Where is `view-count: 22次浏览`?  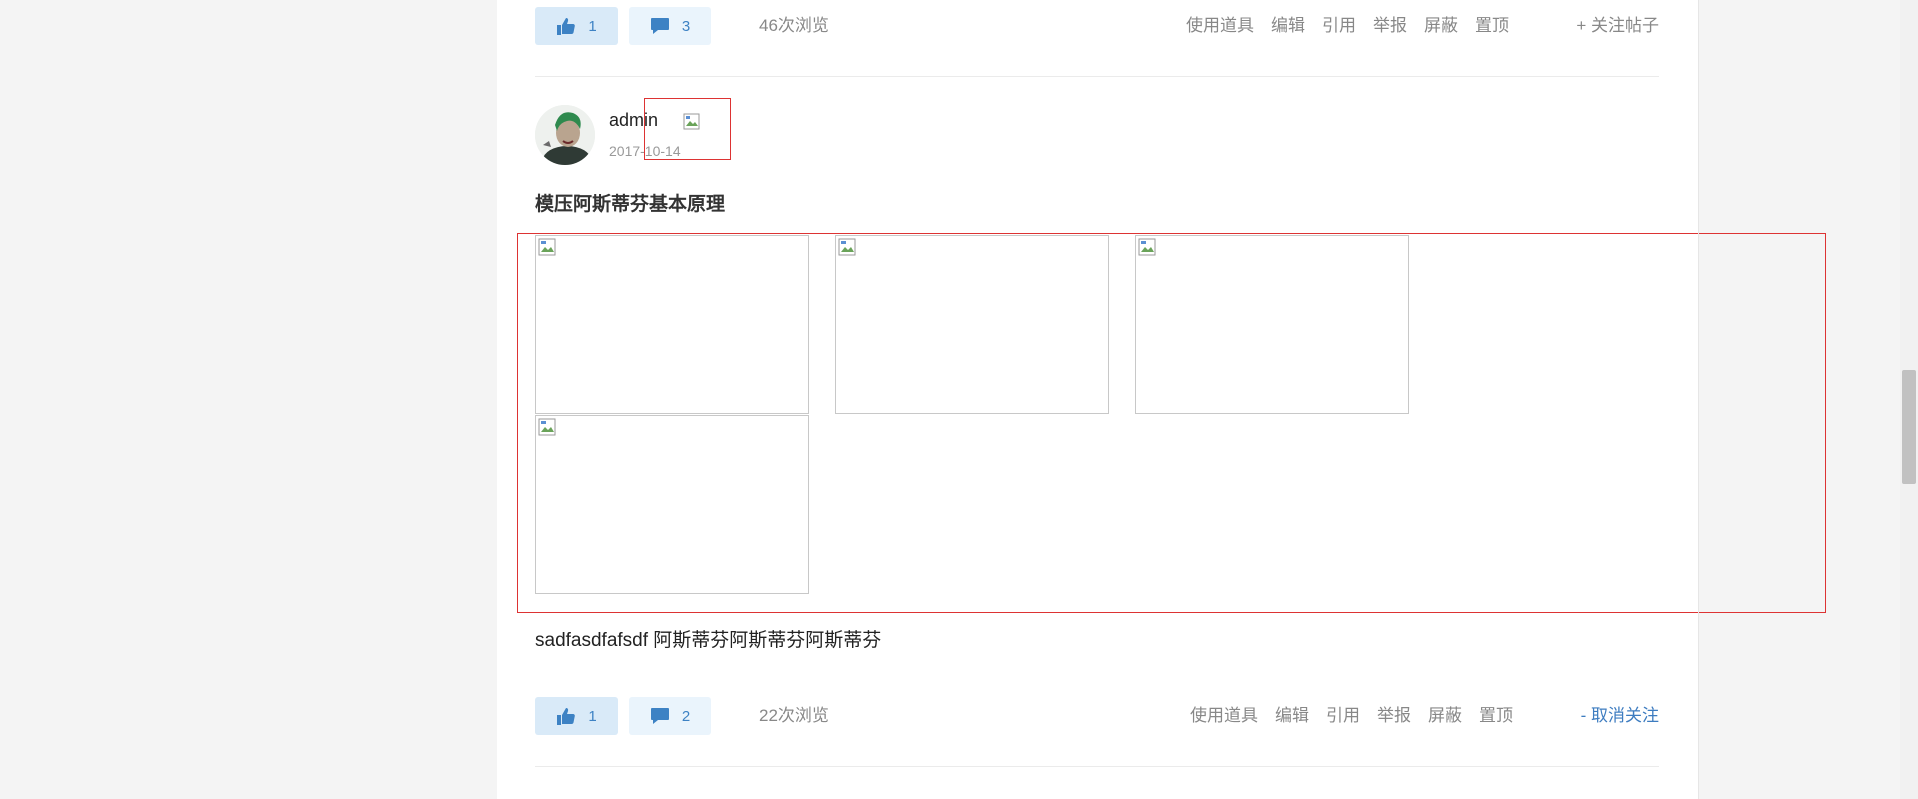
view-count: 22次浏览 is located at coordinates (794, 715).